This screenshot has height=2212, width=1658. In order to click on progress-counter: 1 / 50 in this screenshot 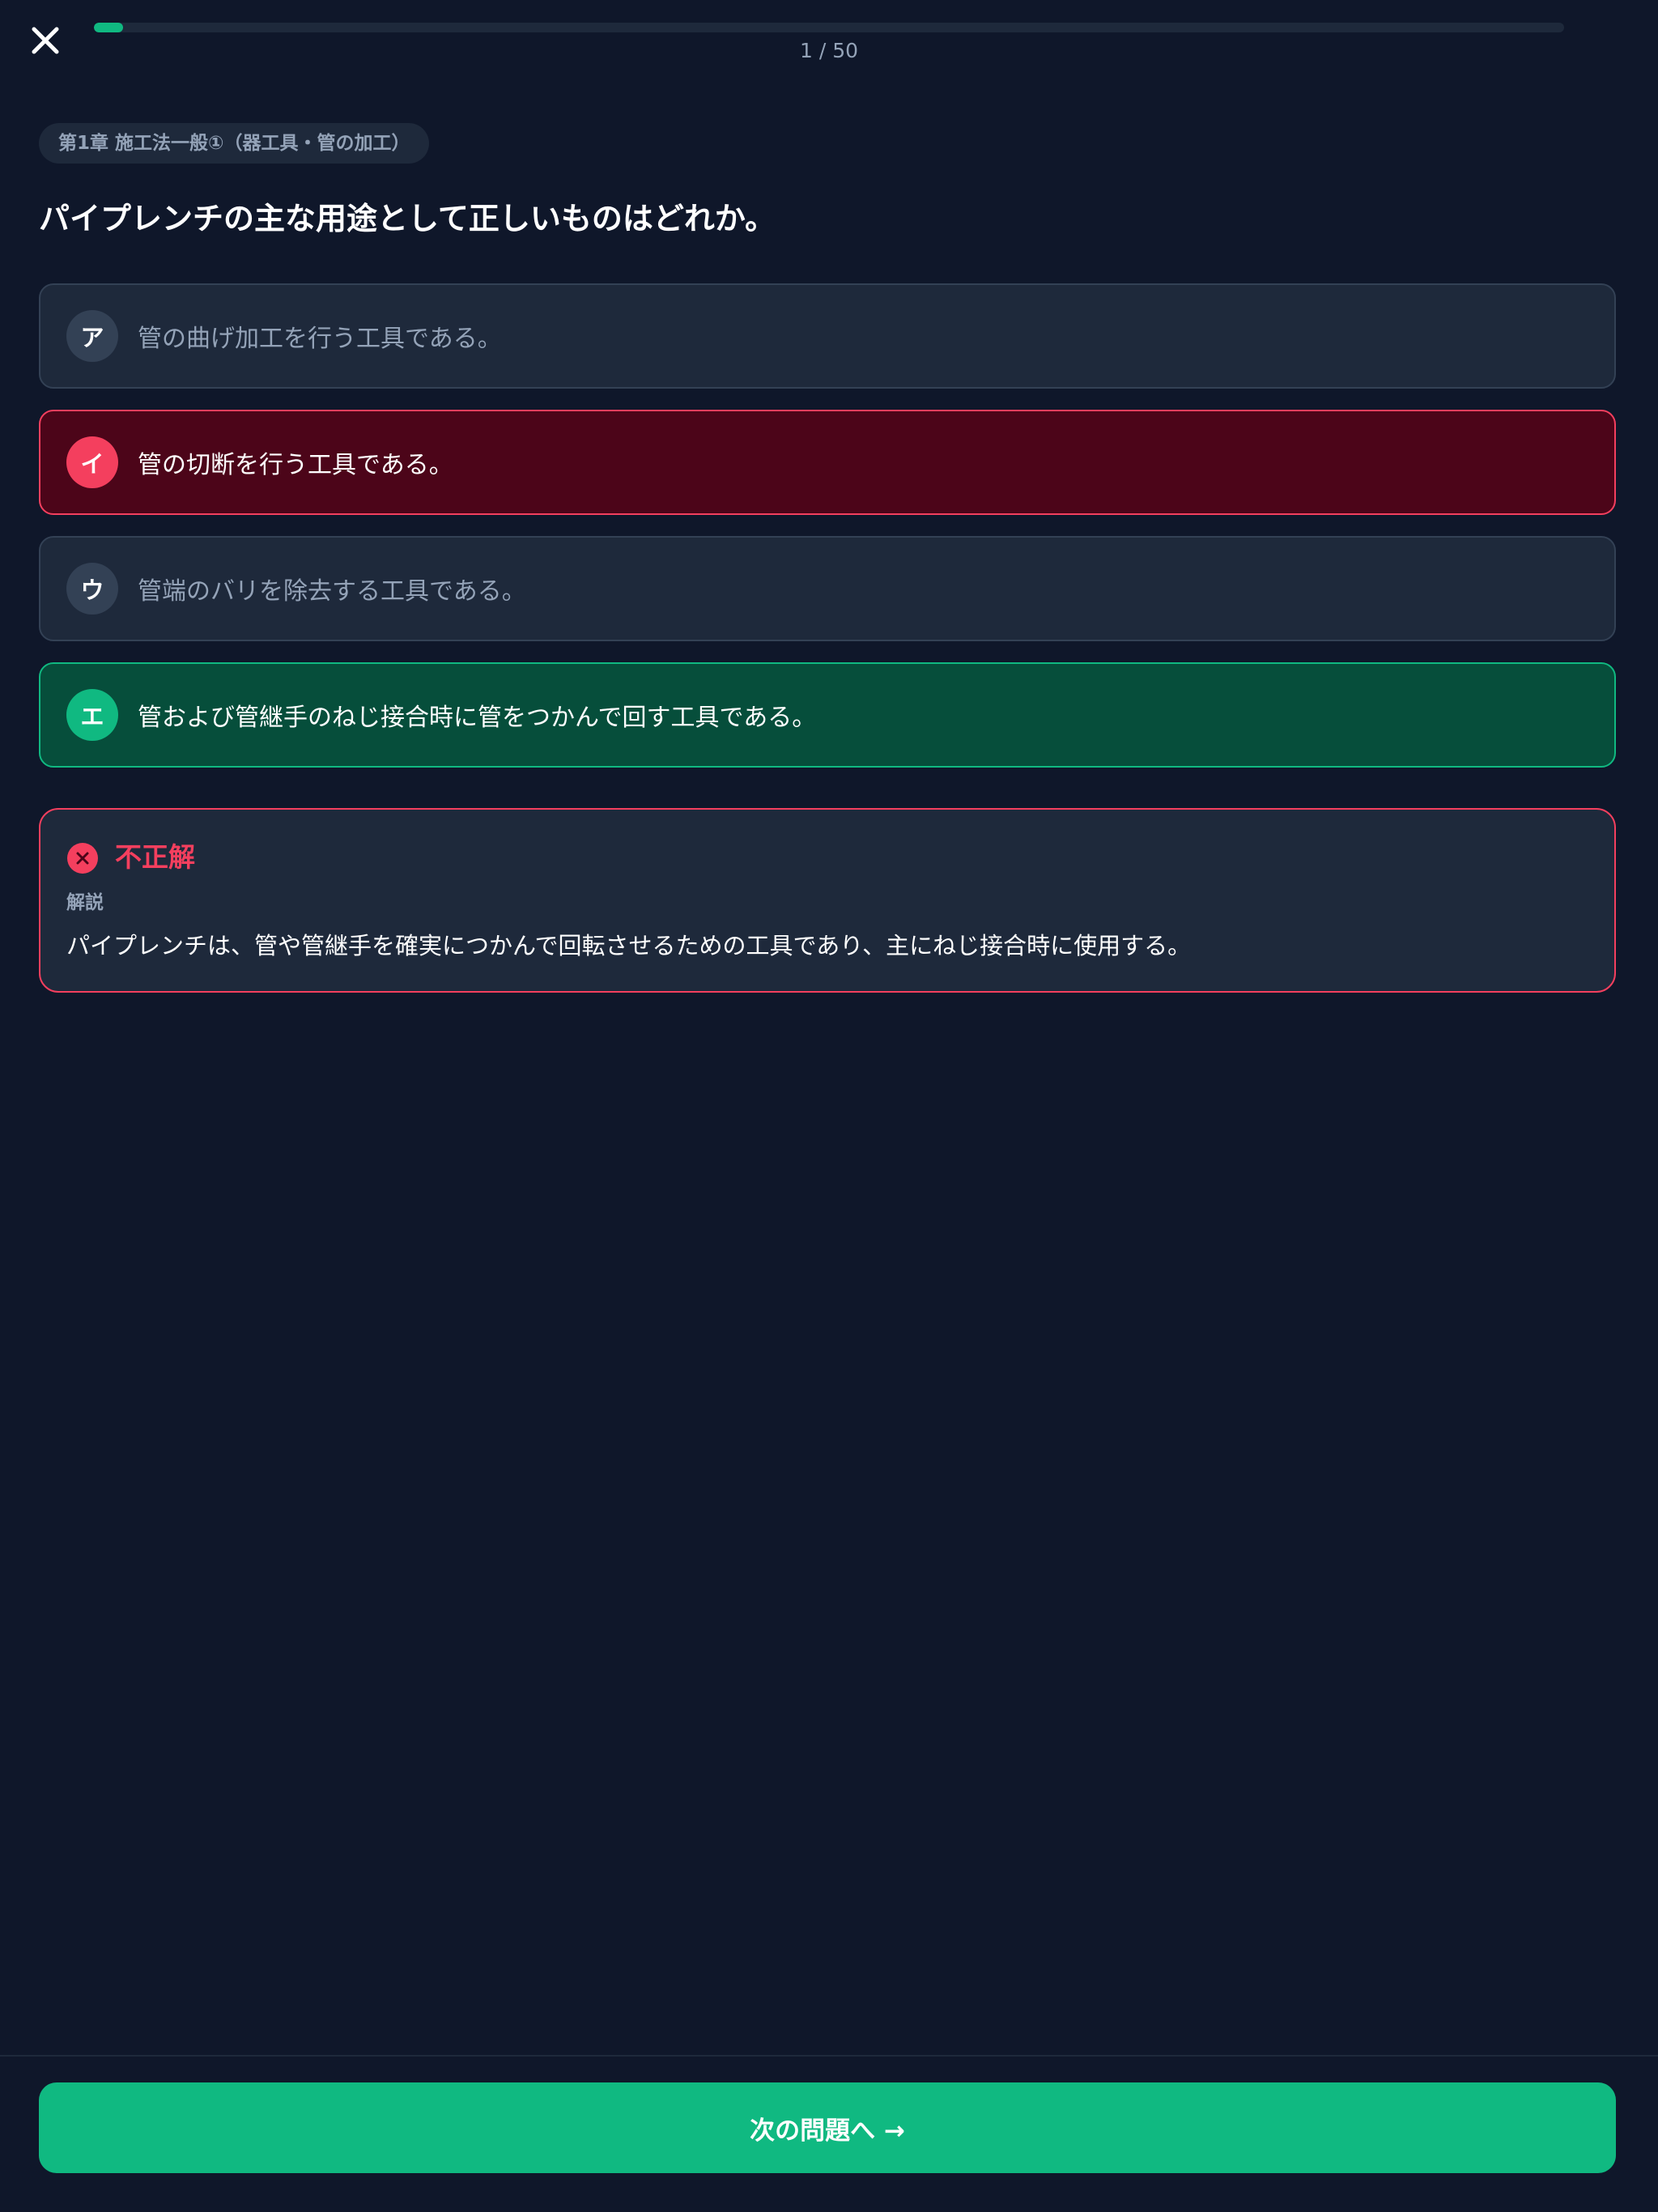, I will do `click(829, 50)`.